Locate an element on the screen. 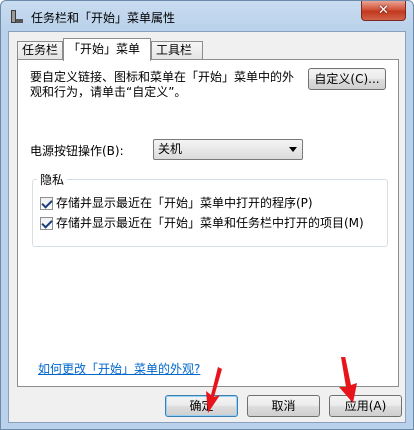 The image size is (414, 430). annotation-arrow-ok is located at coordinates (214, 390).